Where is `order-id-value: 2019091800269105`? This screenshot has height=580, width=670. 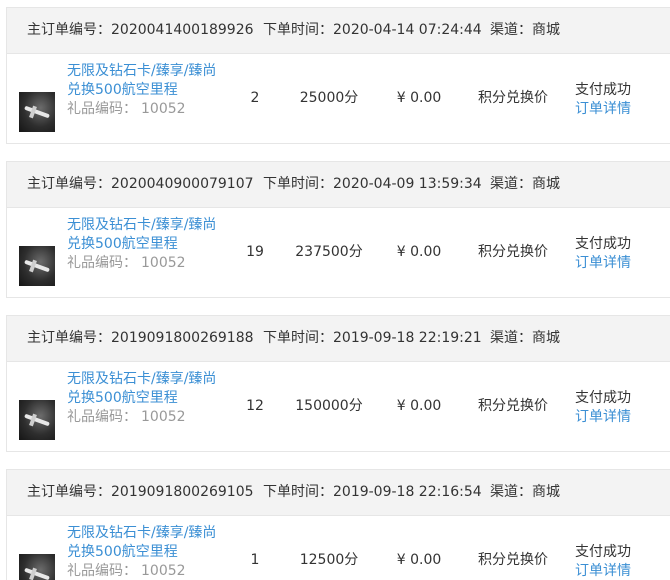 order-id-value: 2019091800269105 is located at coordinates (182, 492).